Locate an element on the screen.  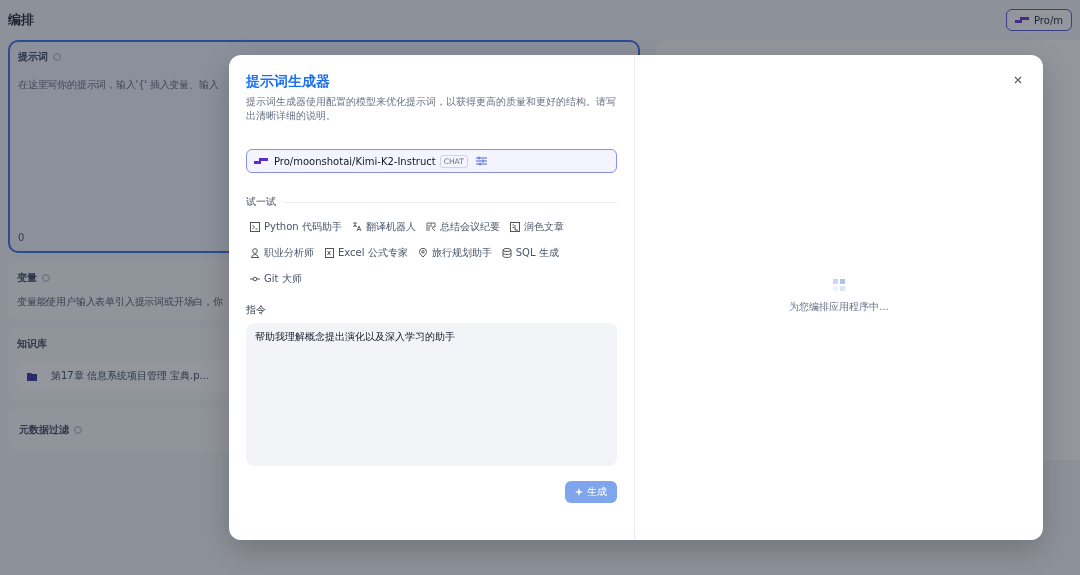
database-icon is located at coordinates (506, 253).